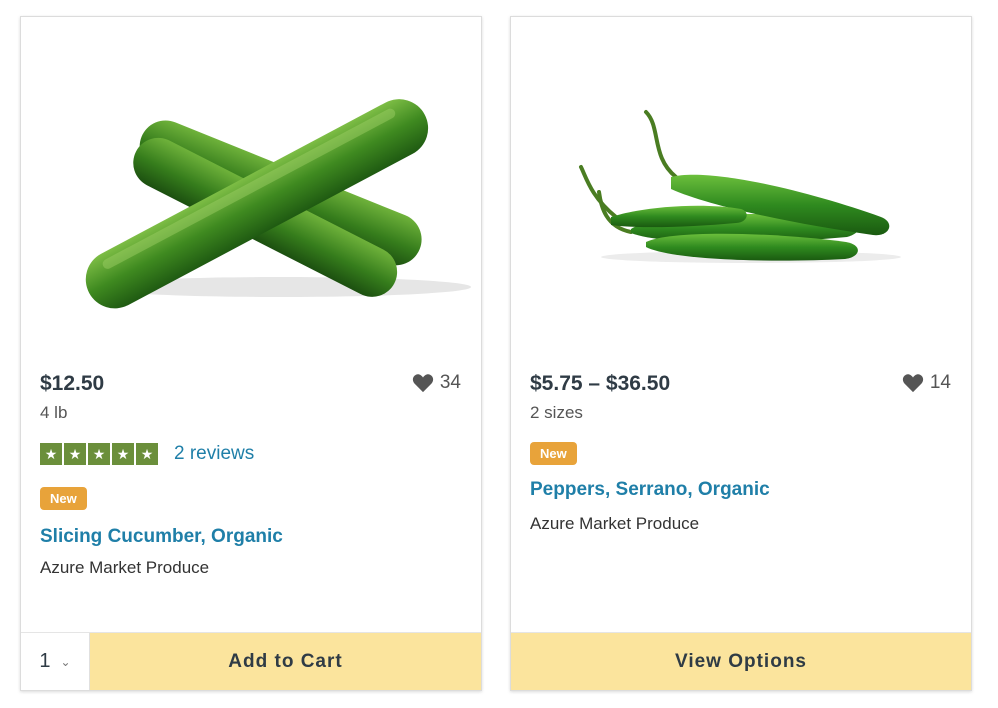 The height and width of the screenshot is (708, 998). Describe the element at coordinates (45, 661) in the screenshot. I see `quantity-value: 1` at that location.